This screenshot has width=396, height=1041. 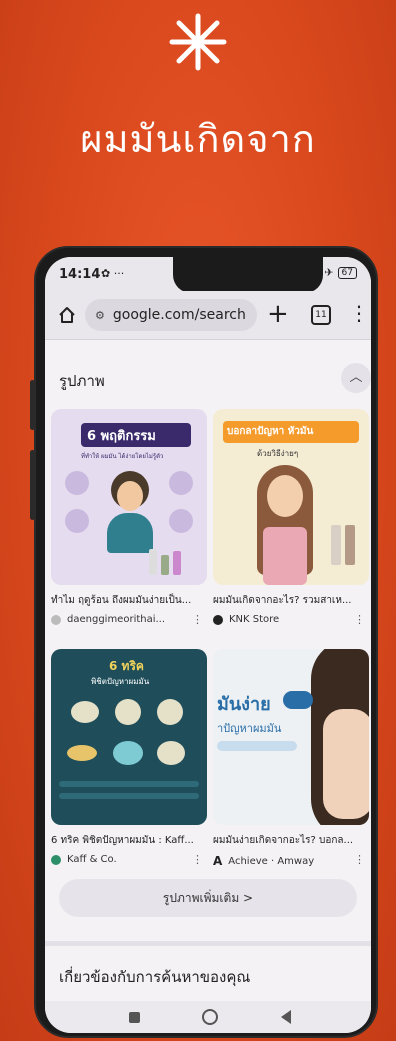 I want to click on section-separator, so click(x=208, y=943).